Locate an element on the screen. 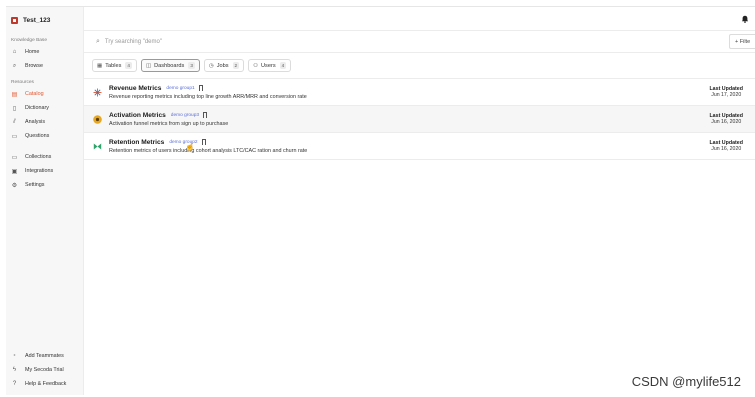 The image size is (755, 397). sidebar-item-label: Help & Feedback is located at coordinates (46, 384).